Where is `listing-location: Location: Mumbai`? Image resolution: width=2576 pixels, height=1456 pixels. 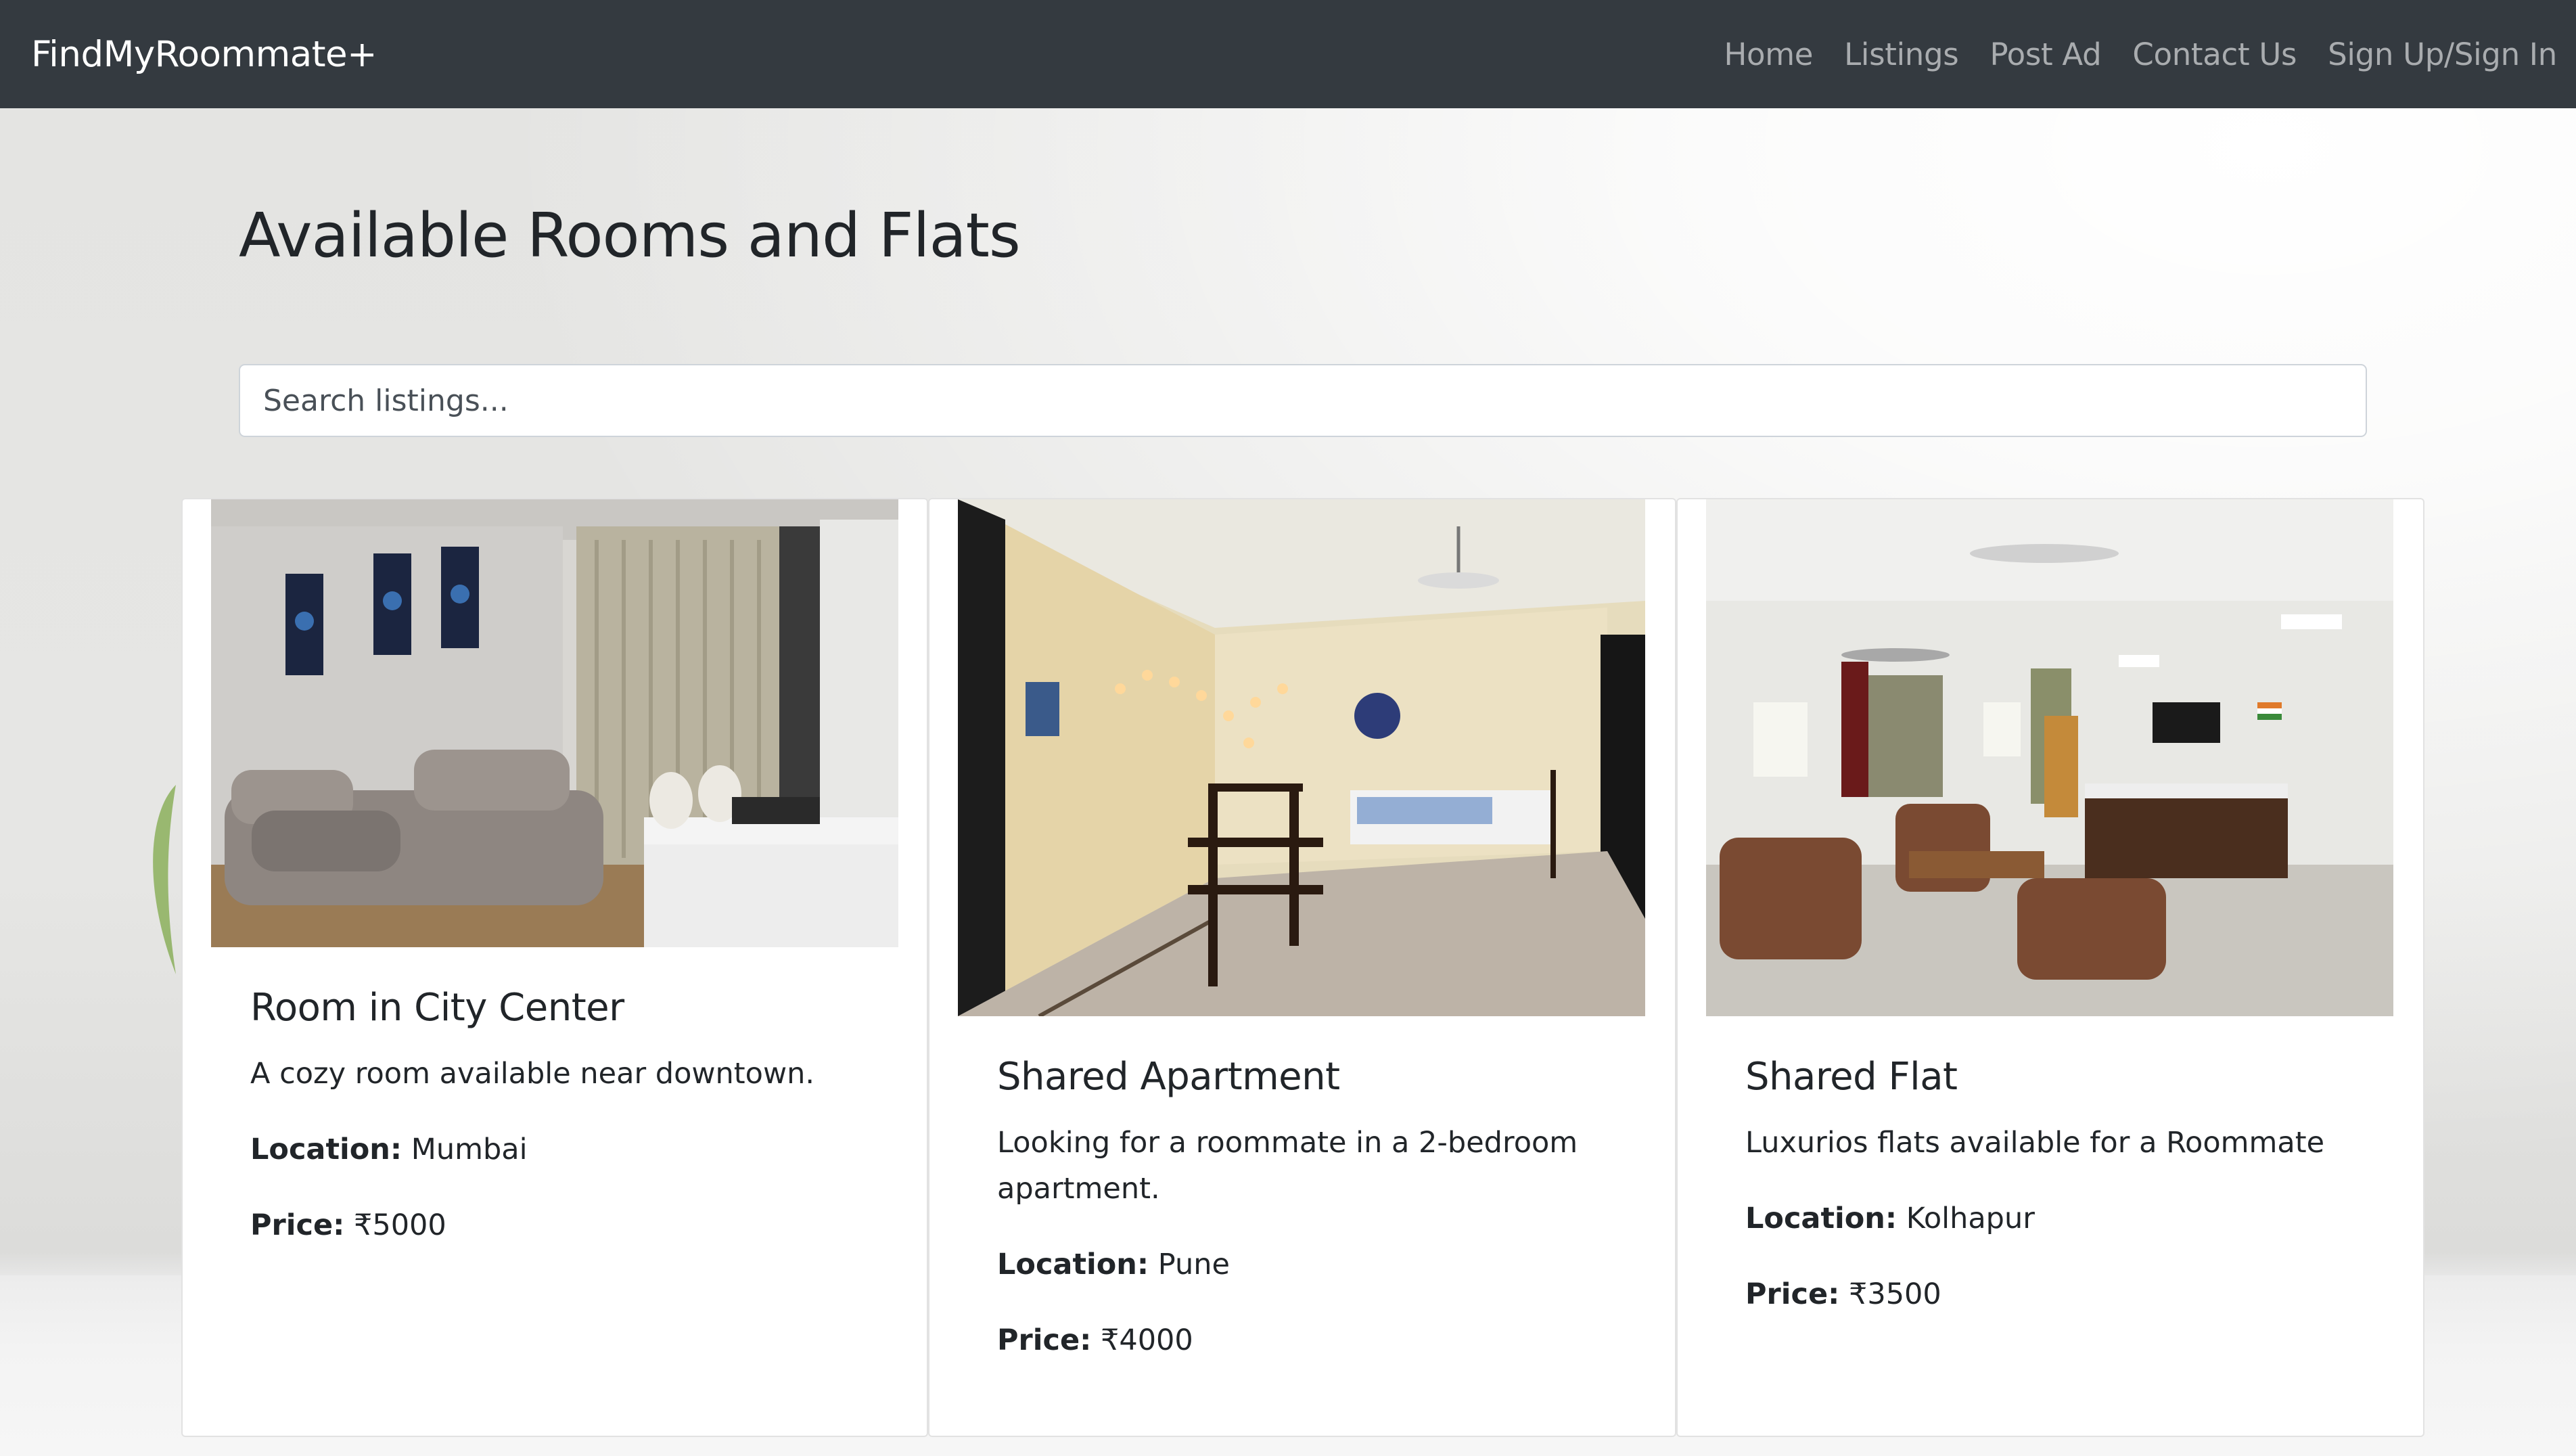 listing-location: Location: Mumbai is located at coordinates (568, 1150).